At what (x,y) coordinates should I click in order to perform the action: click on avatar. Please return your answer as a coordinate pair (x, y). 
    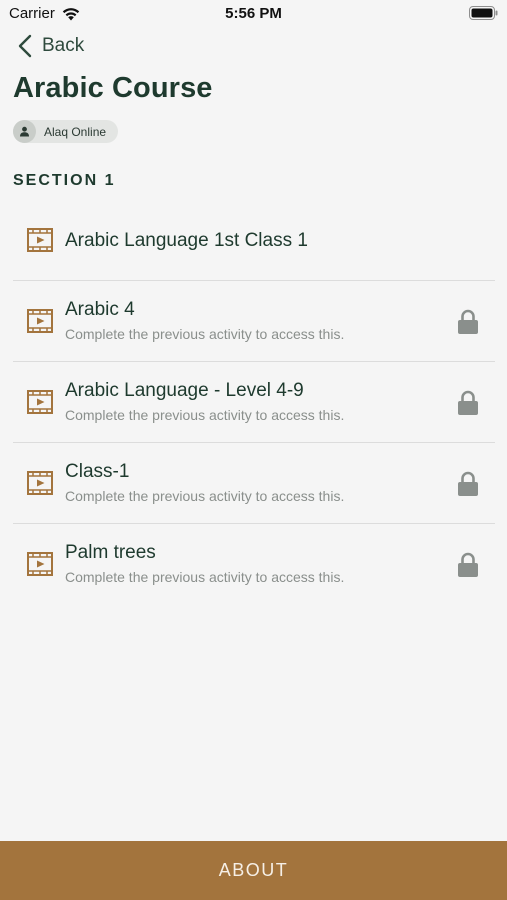
    Looking at the image, I should click on (24, 131).